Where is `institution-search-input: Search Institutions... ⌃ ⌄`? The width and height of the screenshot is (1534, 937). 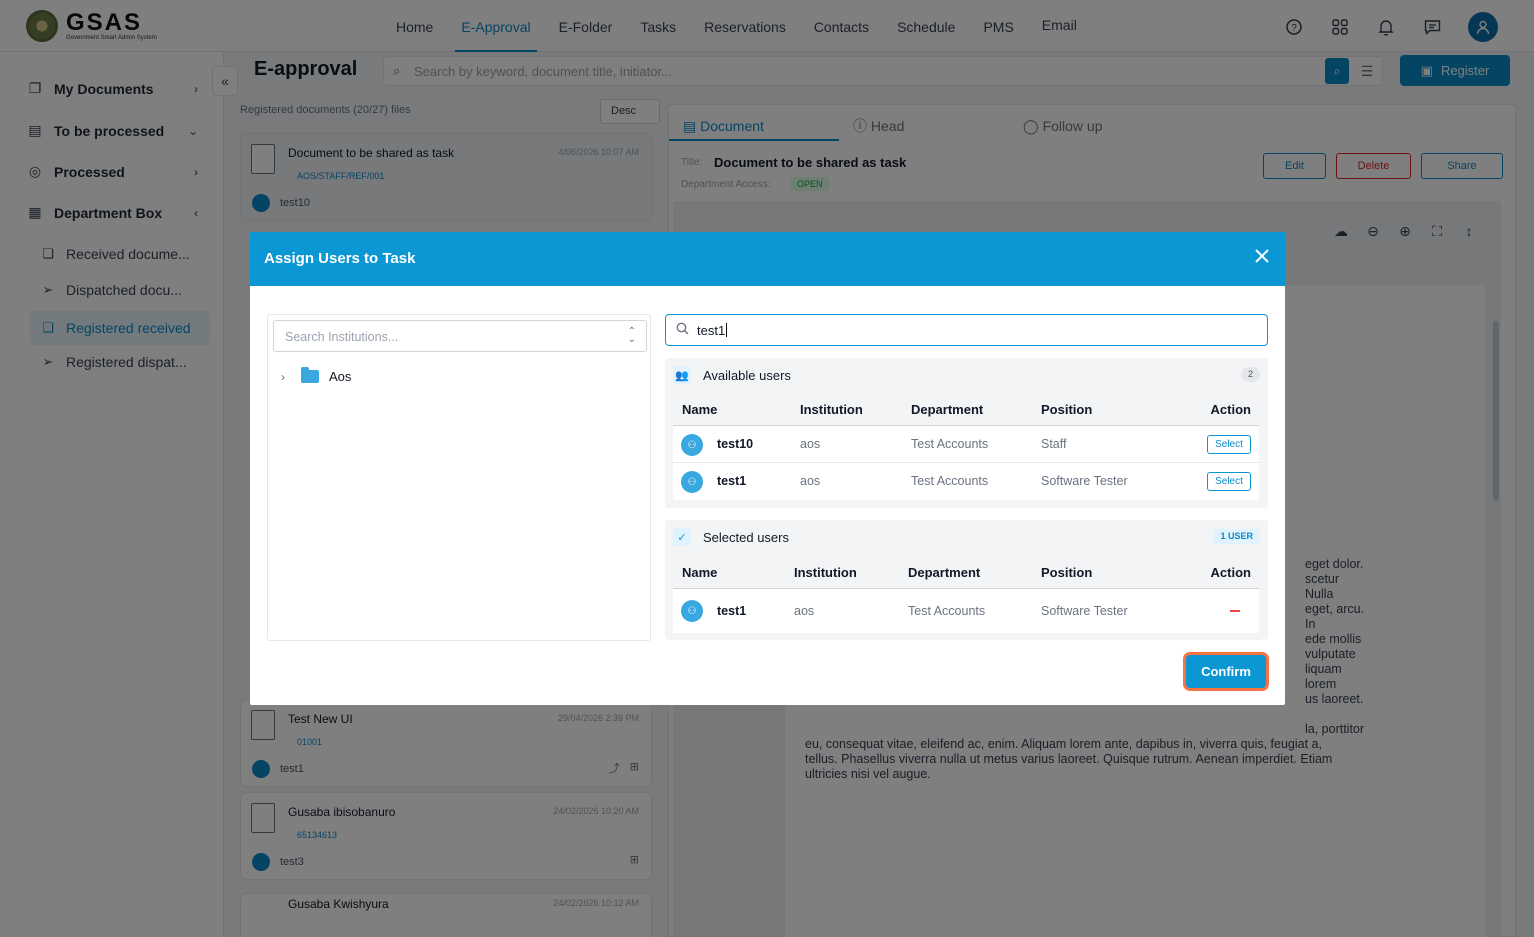 institution-search-input: Search Institutions... ⌃ ⌄ is located at coordinates (460, 336).